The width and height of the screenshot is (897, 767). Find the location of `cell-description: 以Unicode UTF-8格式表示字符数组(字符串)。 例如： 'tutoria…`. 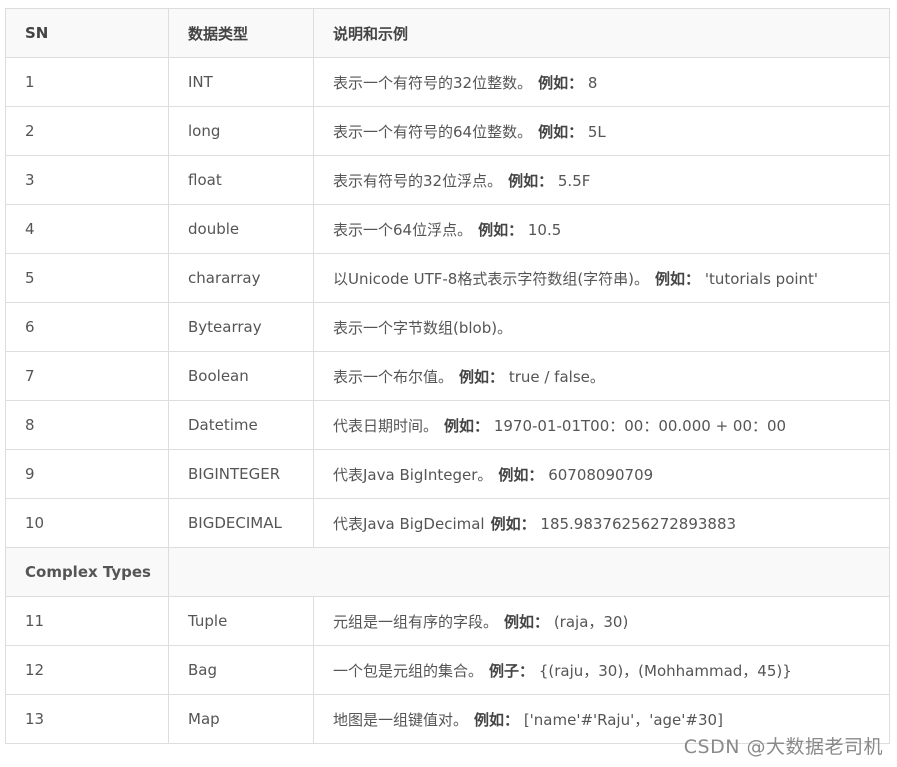

cell-description: 以Unicode UTF-8格式表示字符数组(字符串)。 例如： 'tutoria… is located at coordinates (601, 278).